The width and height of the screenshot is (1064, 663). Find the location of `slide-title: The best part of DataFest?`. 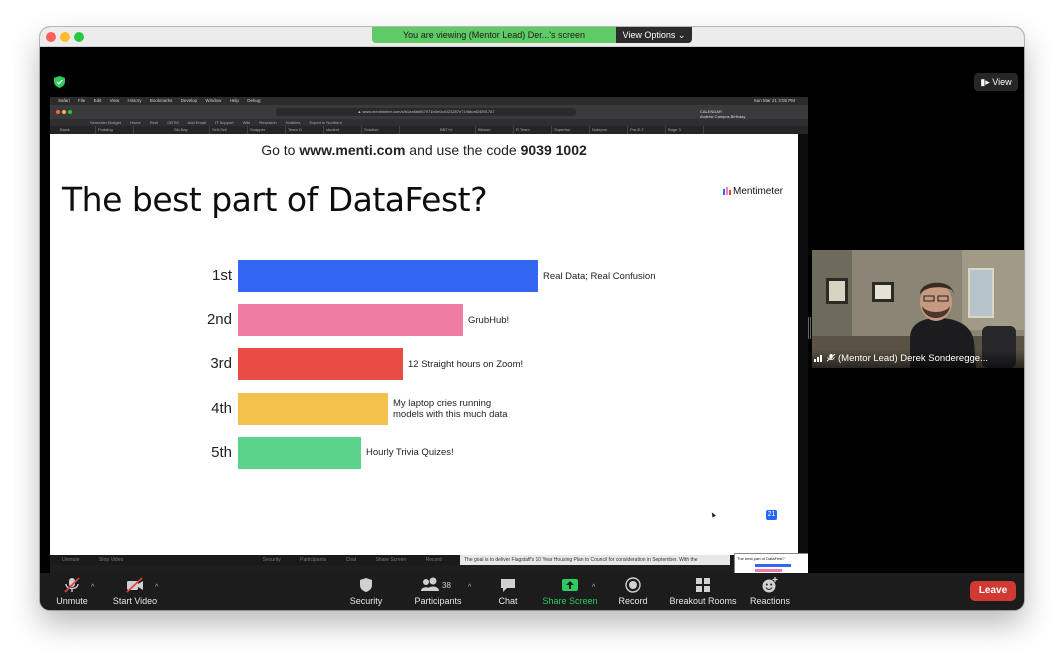

slide-title: The best part of DataFest? is located at coordinates (275, 199).